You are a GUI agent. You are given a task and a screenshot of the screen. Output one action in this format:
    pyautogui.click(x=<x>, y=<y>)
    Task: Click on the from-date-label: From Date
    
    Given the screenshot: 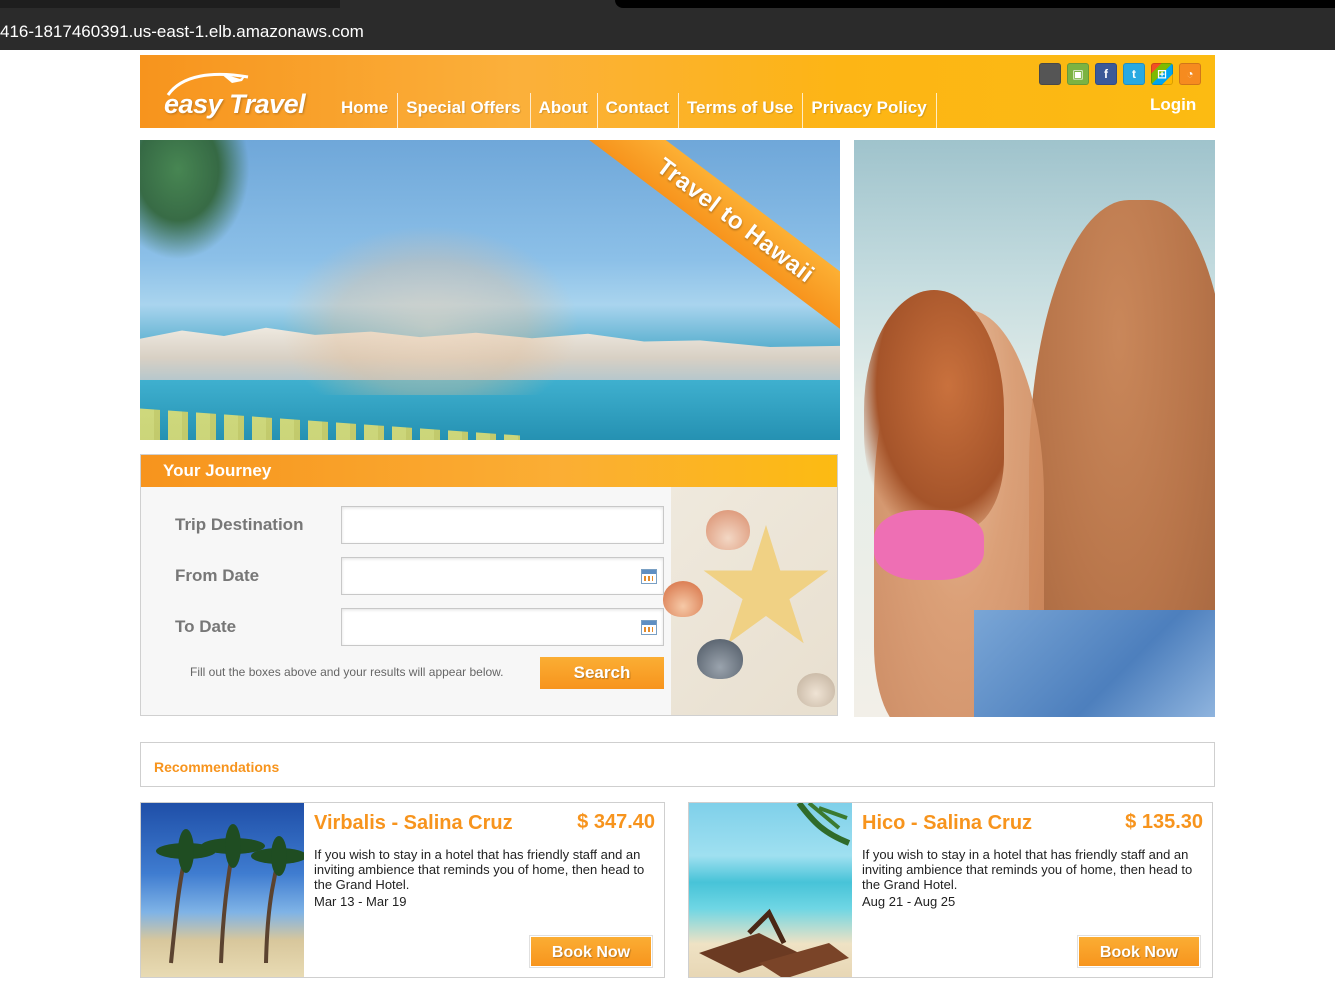 What is the action you would take?
    pyautogui.click(x=217, y=575)
    